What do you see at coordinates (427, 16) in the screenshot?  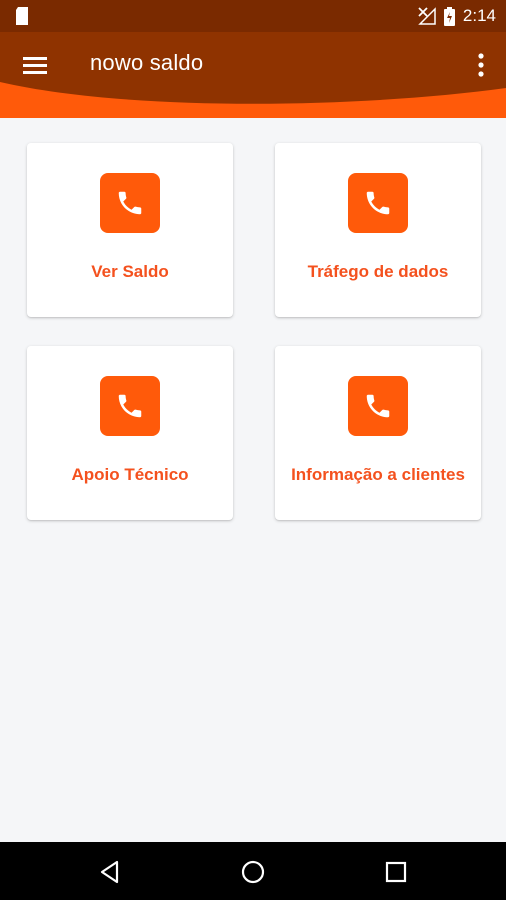 I see `no-signal-icon` at bounding box center [427, 16].